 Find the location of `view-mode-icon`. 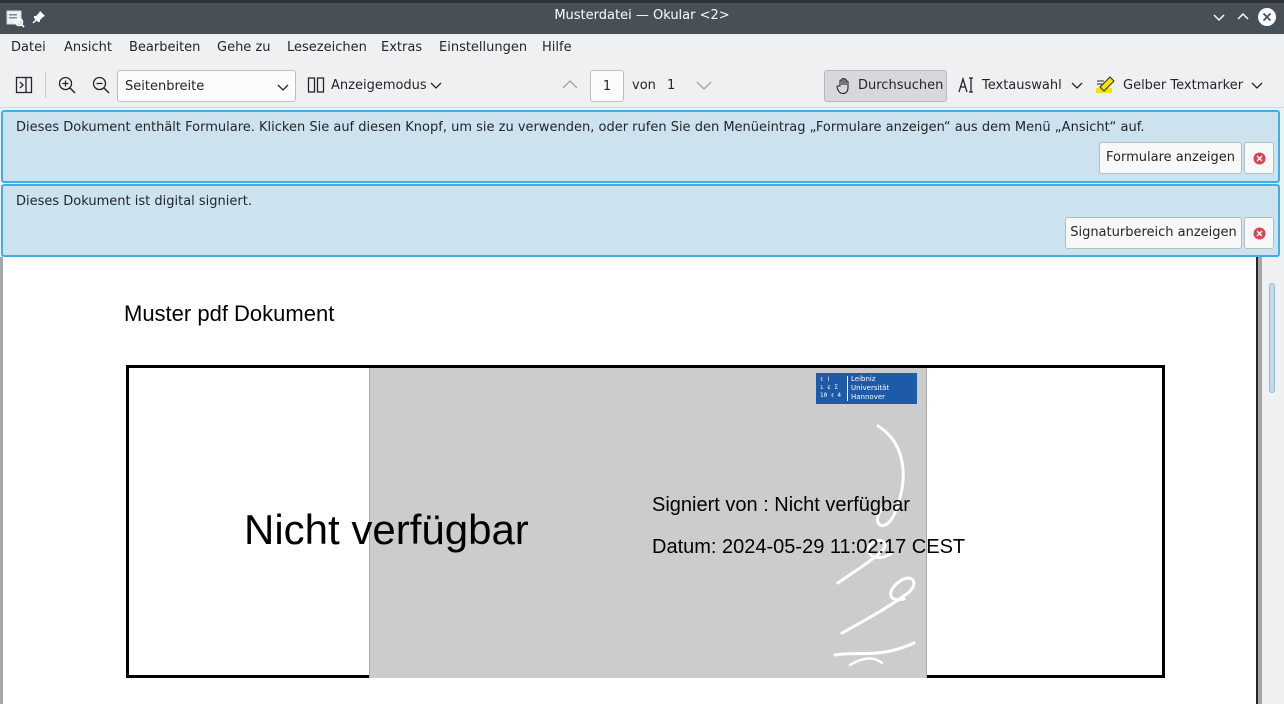

view-mode-icon is located at coordinates (316, 85).